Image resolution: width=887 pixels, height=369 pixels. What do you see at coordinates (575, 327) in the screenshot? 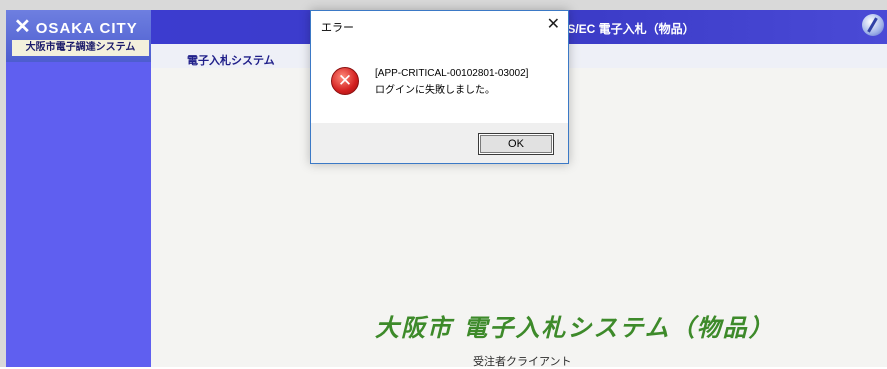
I see `page-title: 大阪市 電子入札システム（物品）` at bounding box center [575, 327].